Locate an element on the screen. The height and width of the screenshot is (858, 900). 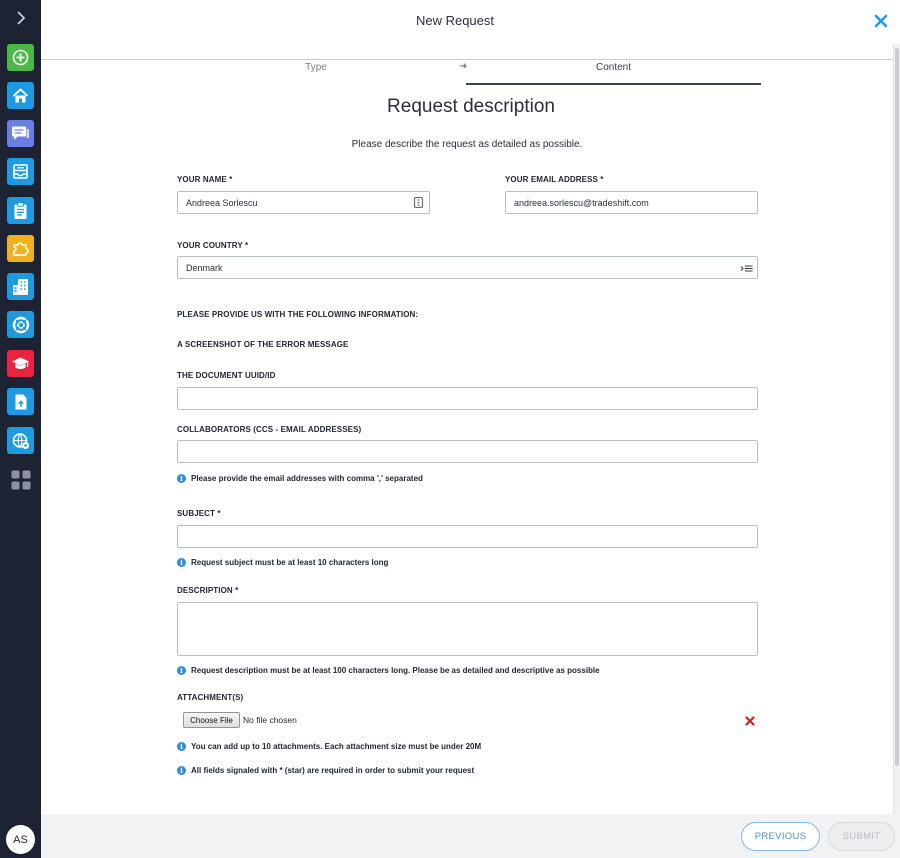
description-textarea is located at coordinates (467, 629).